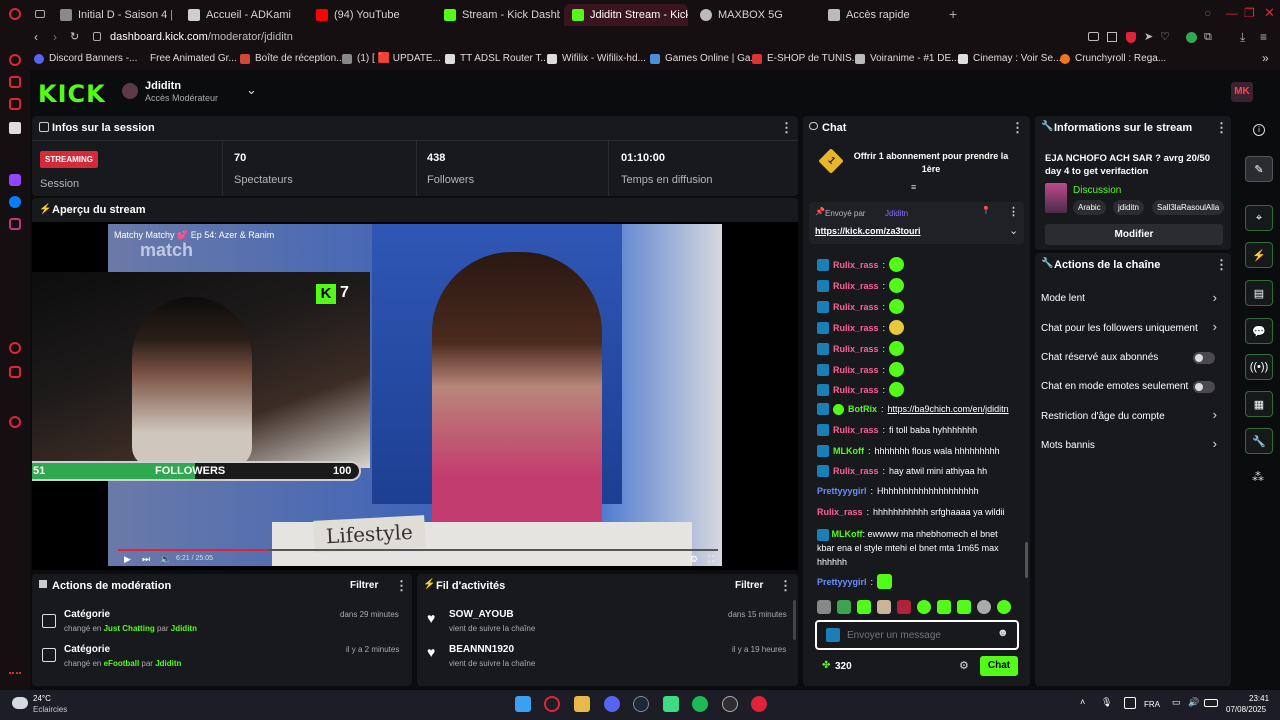  What do you see at coordinates (671, 704) in the screenshot?
I see `android-icon` at bounding box center [671, 704].